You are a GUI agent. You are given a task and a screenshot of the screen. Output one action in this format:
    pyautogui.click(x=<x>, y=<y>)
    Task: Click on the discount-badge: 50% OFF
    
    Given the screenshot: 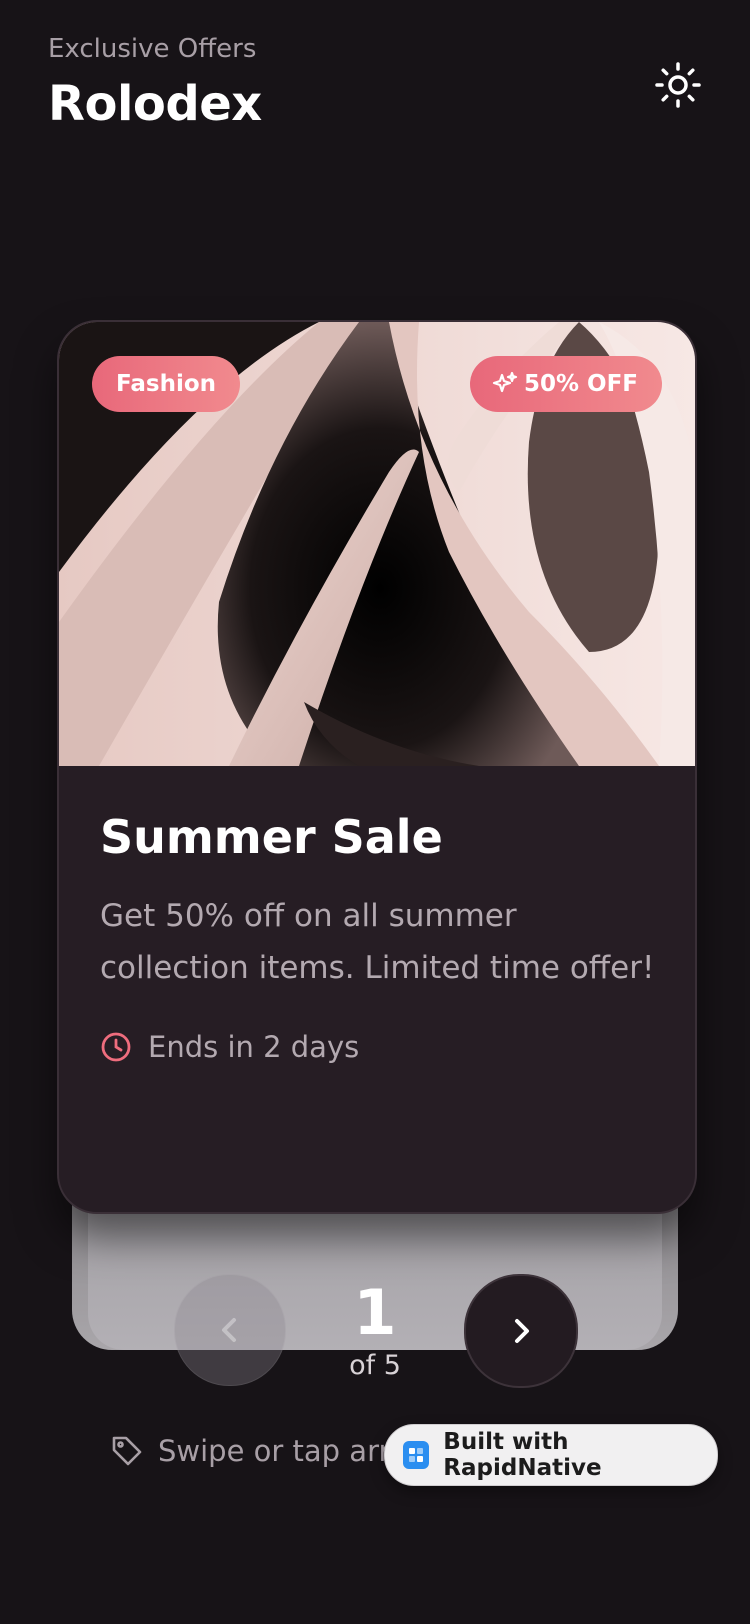 What is the action you would take?
    pyautogui.click(x=565, y=384)
    